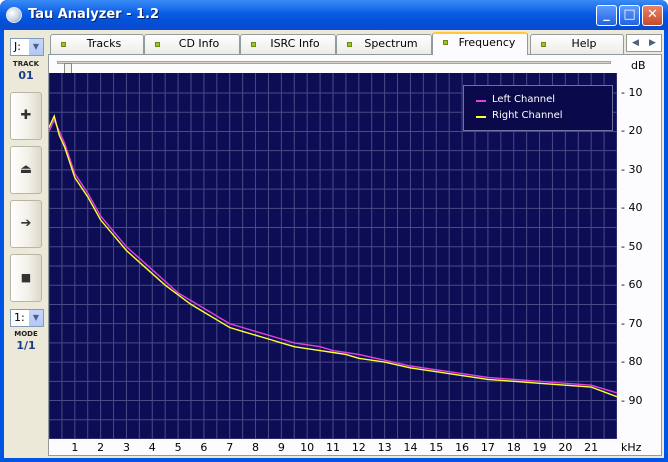 Image resolution: width=668 pixels, height=462 pixels. I want to click on y-tick-label: - 70, so click(632, 323).